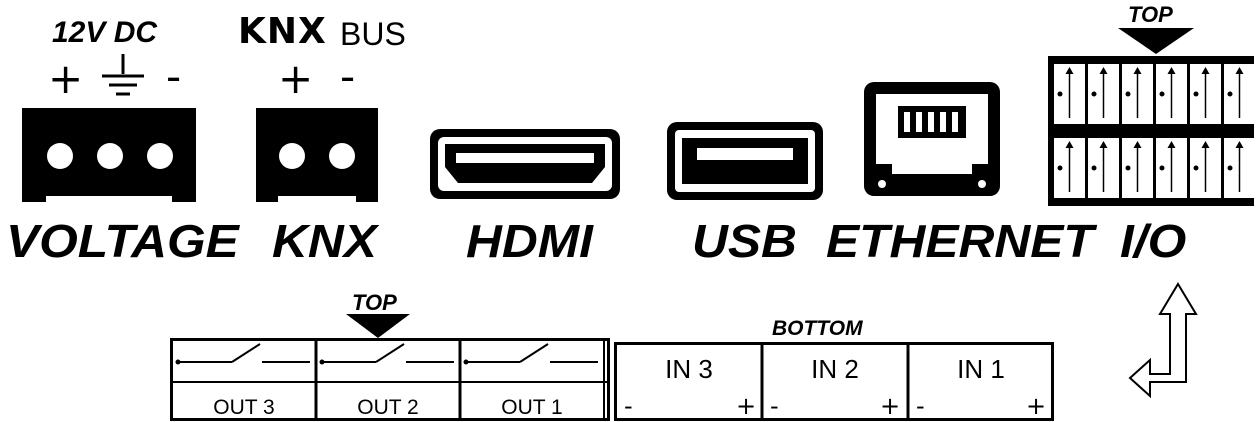 This screenshot has height=422, width=1260. I want to click on input-bottom-marker: BOTTOM, so click(817, 328).